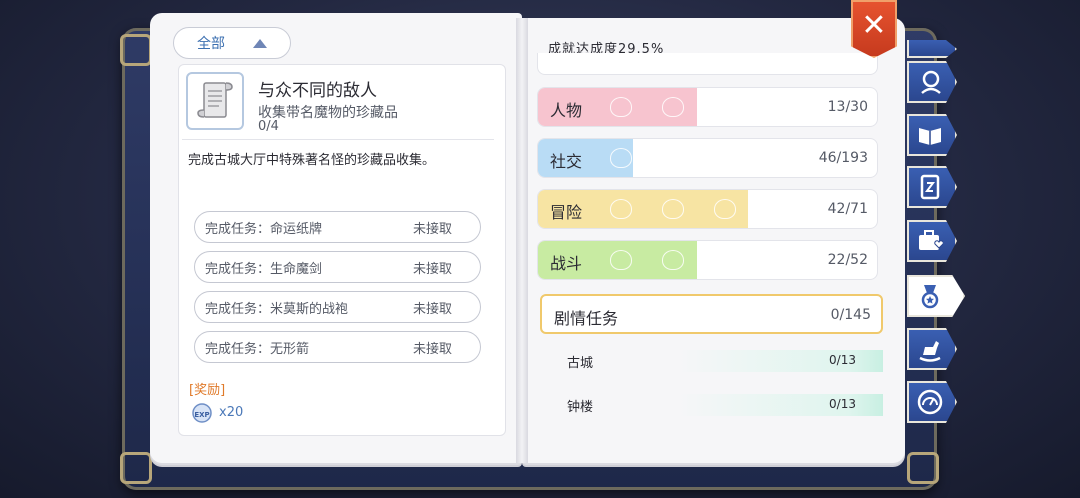 The height and width of the screenshot is (498, 1080). I want to click on side-tab-card, so click(932, 187).